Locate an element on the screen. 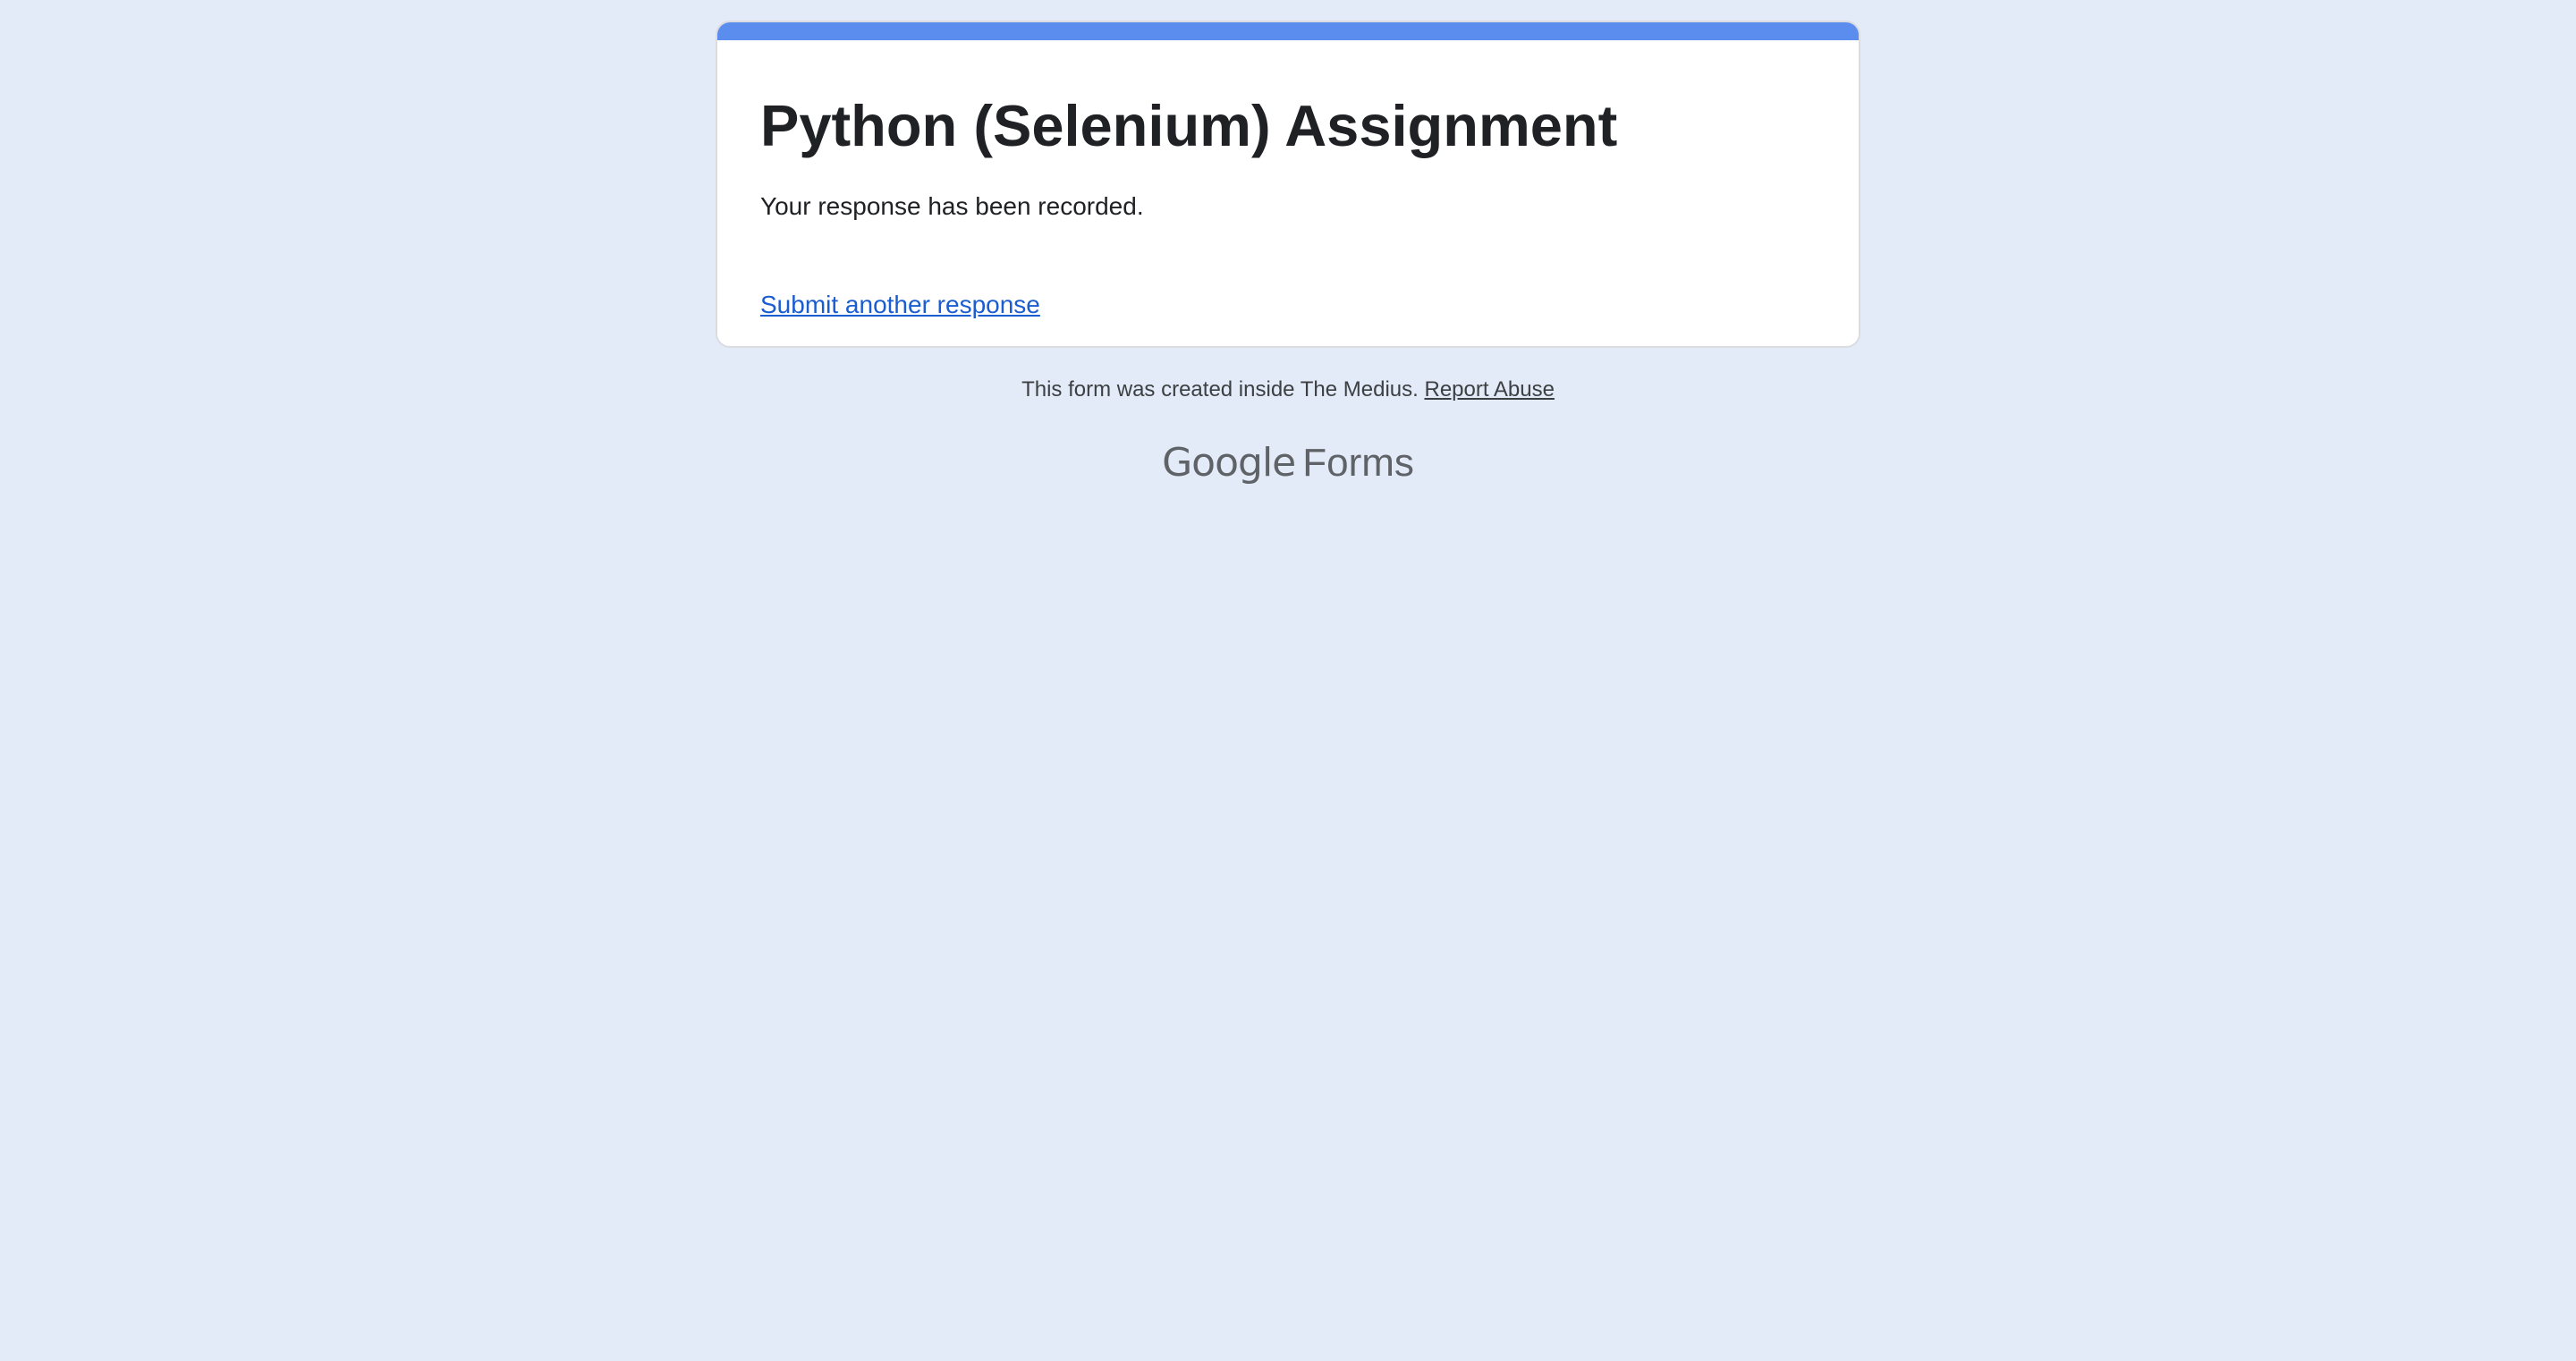 The height and width of the screenshot is (1361, 2576). google-forms-logo: Google Forms is located at coordinates (1288, 468).